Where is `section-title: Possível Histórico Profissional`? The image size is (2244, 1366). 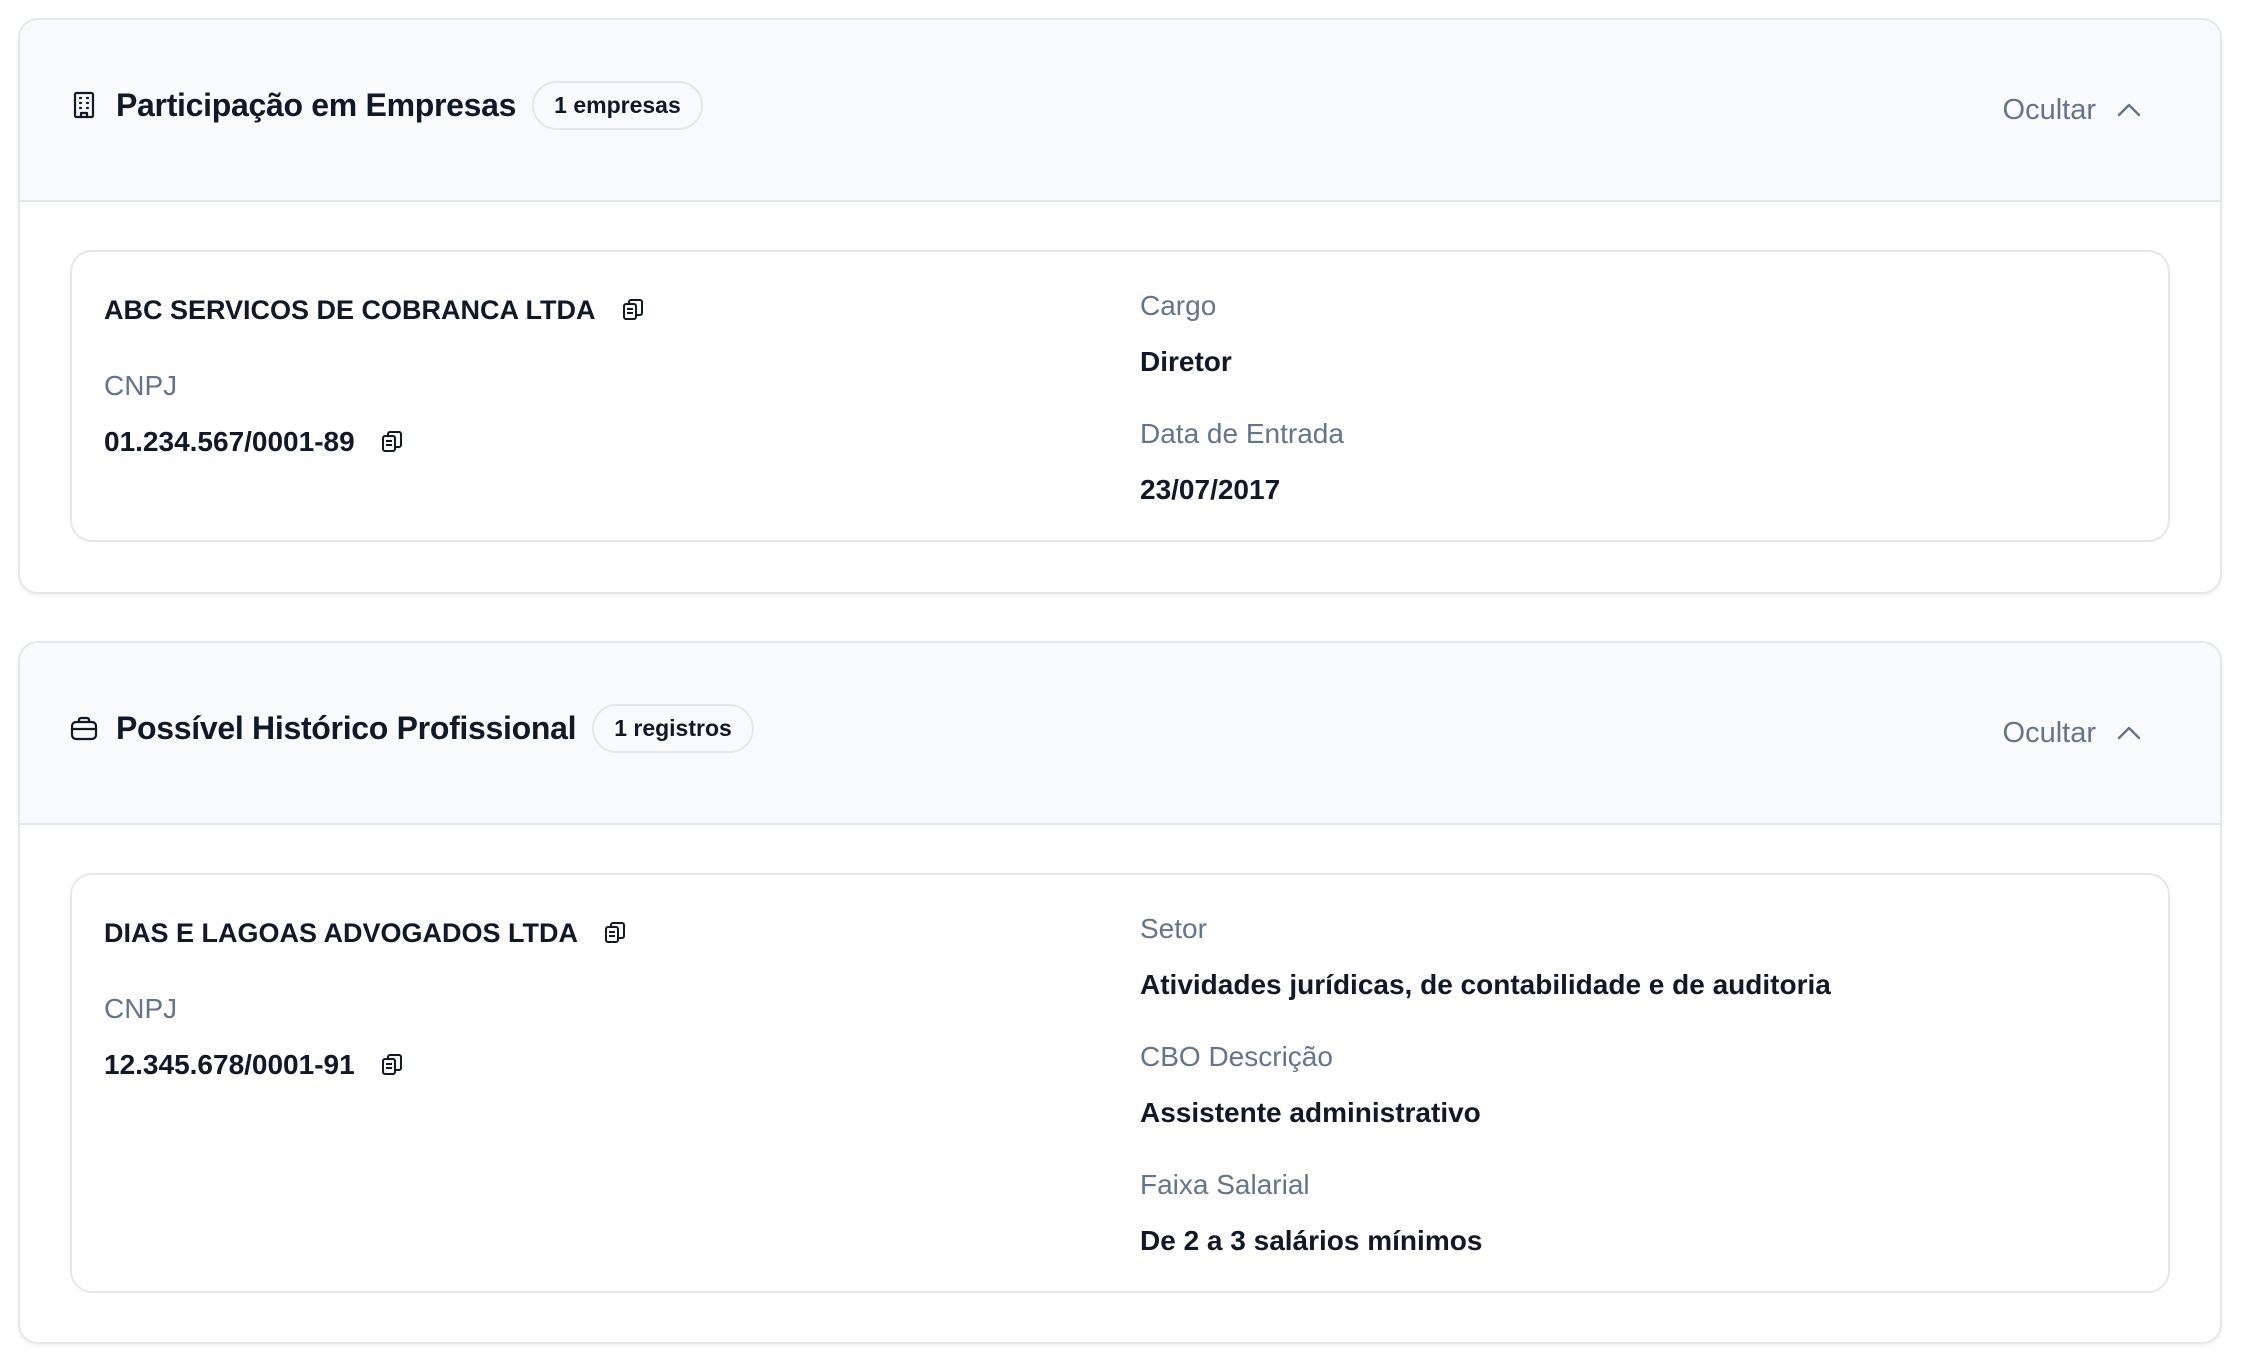 section-title: Possível Histórico Profissional is located at coordinates (346, 727).